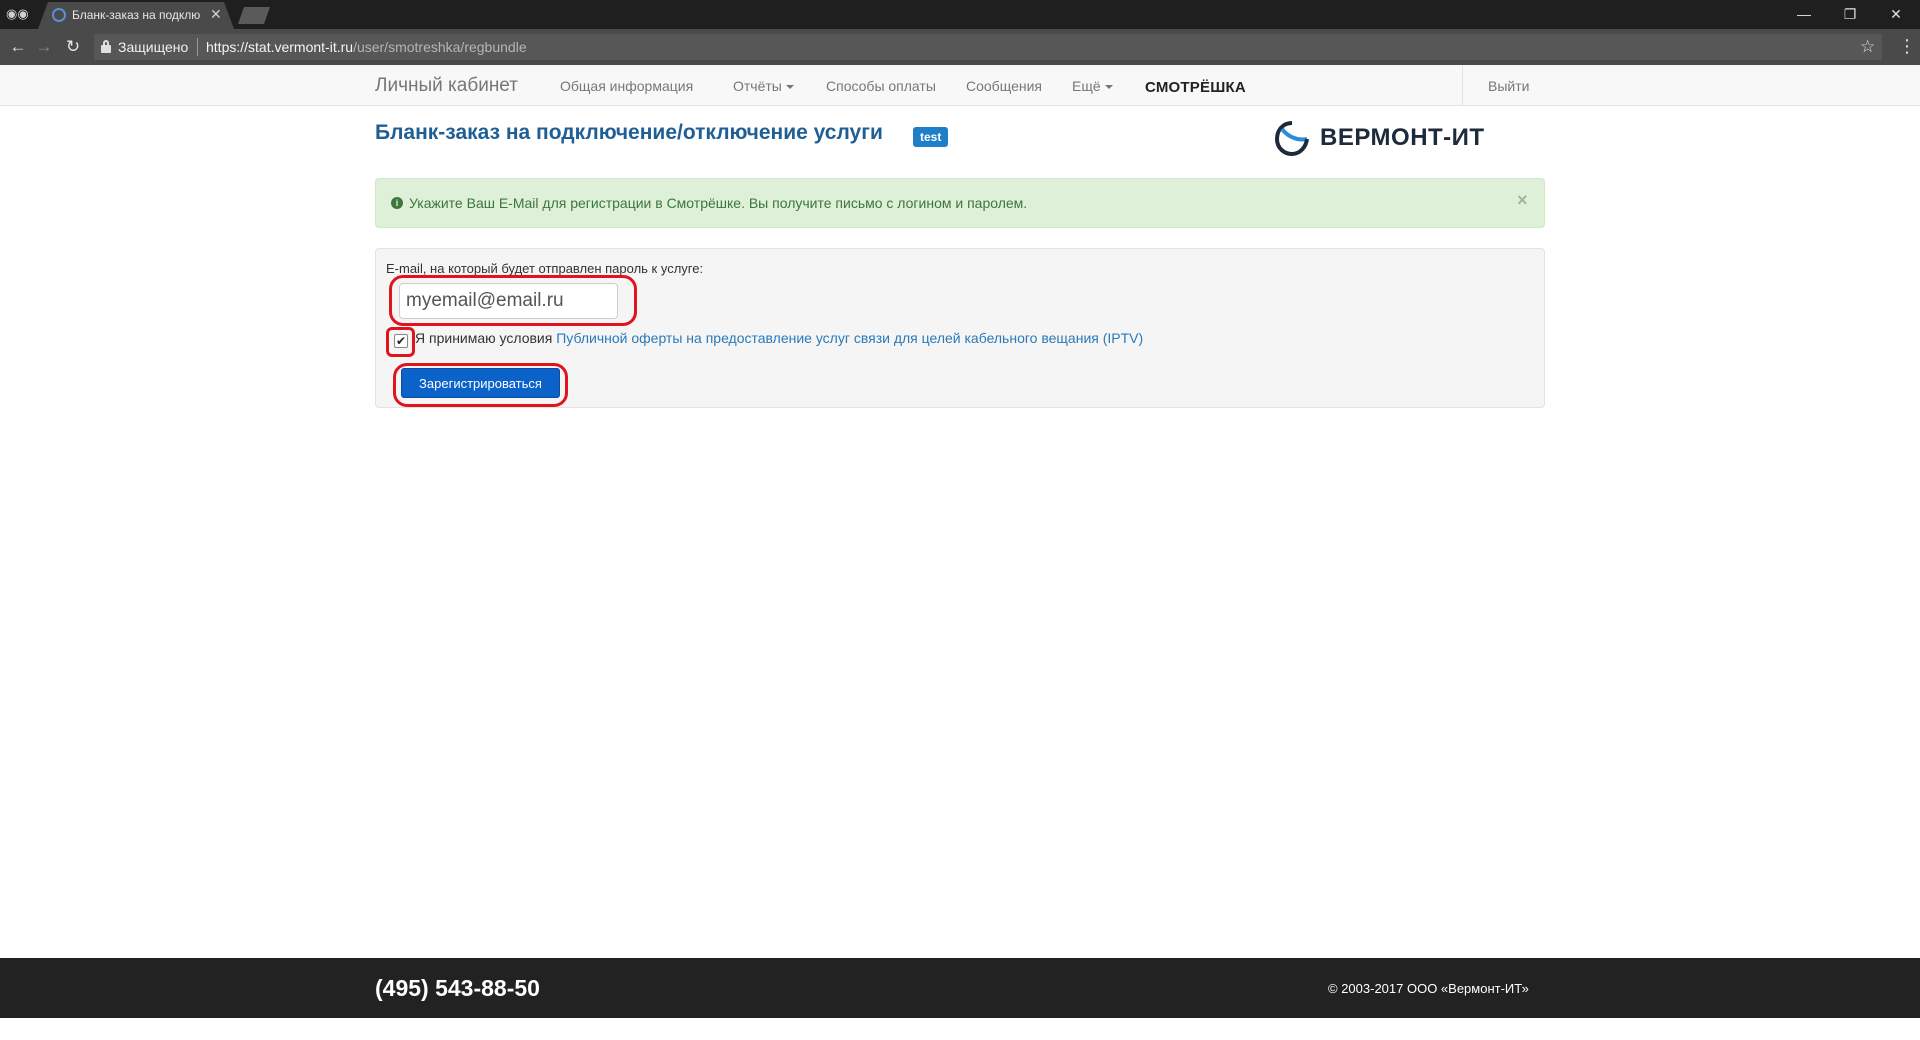 This screenshot has height=1040, width=1920. What do you see at coordinates (480, 385) in the screenshot?
I see `button-highlight-annotation` at bounding box center [480, 385].